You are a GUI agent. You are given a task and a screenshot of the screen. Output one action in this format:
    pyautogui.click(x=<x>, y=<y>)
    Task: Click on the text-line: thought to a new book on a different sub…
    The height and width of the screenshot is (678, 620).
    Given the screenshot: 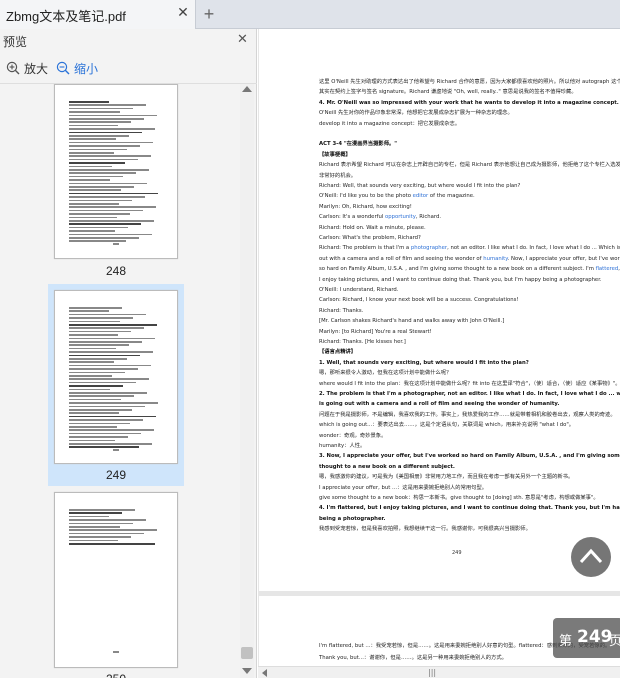 What is the action you would take?
    pyautogui.click(x=387, y=466)
    